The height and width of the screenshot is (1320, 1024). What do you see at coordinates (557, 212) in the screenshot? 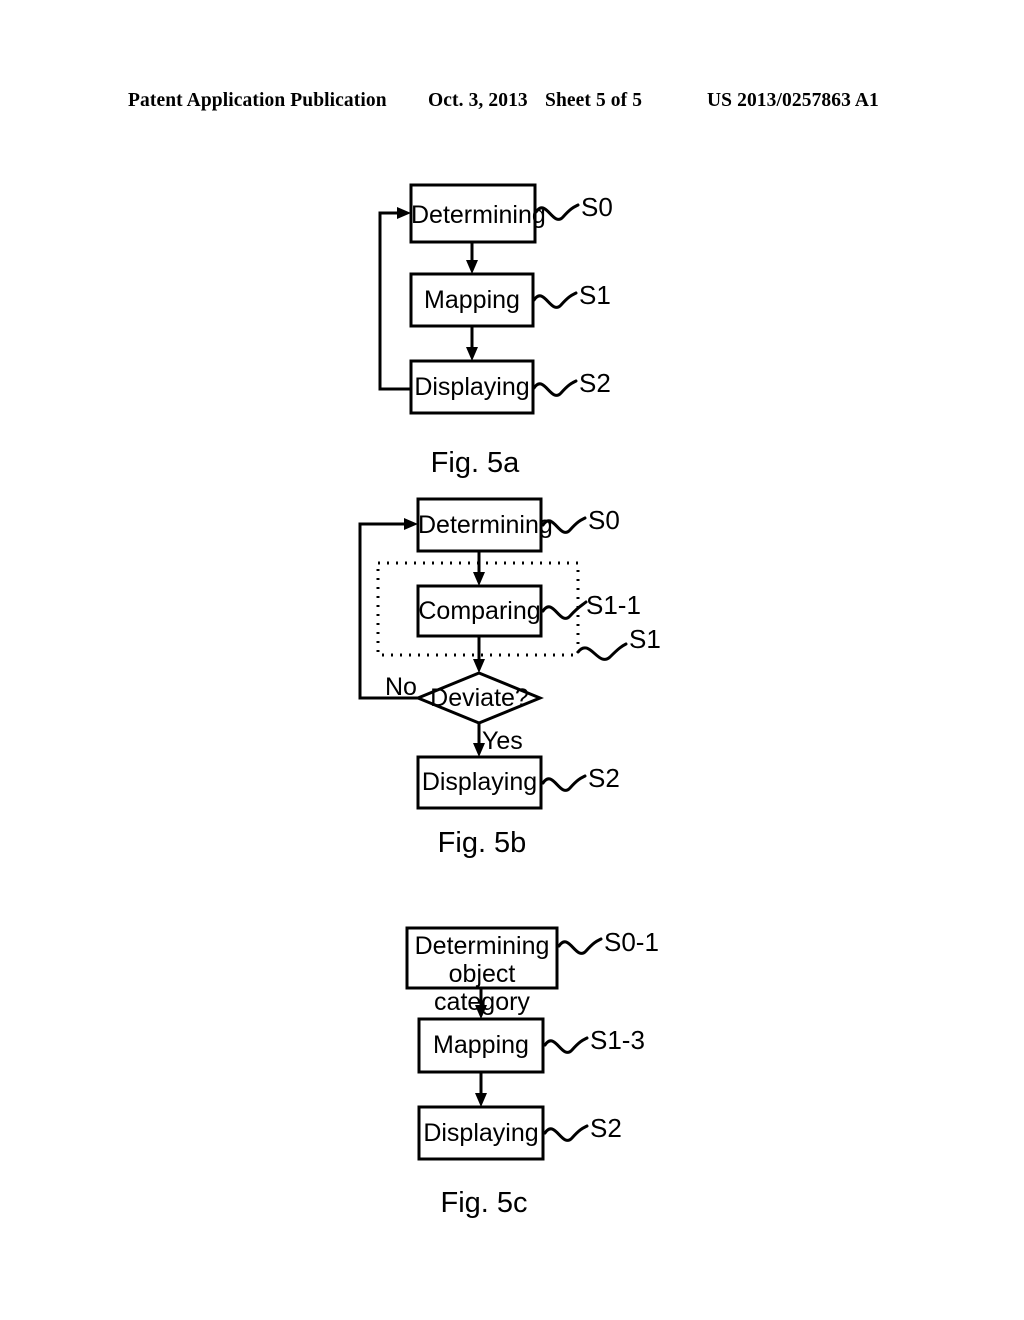
I see `fig5a-leader-s0` at bounding box center [557, 212].